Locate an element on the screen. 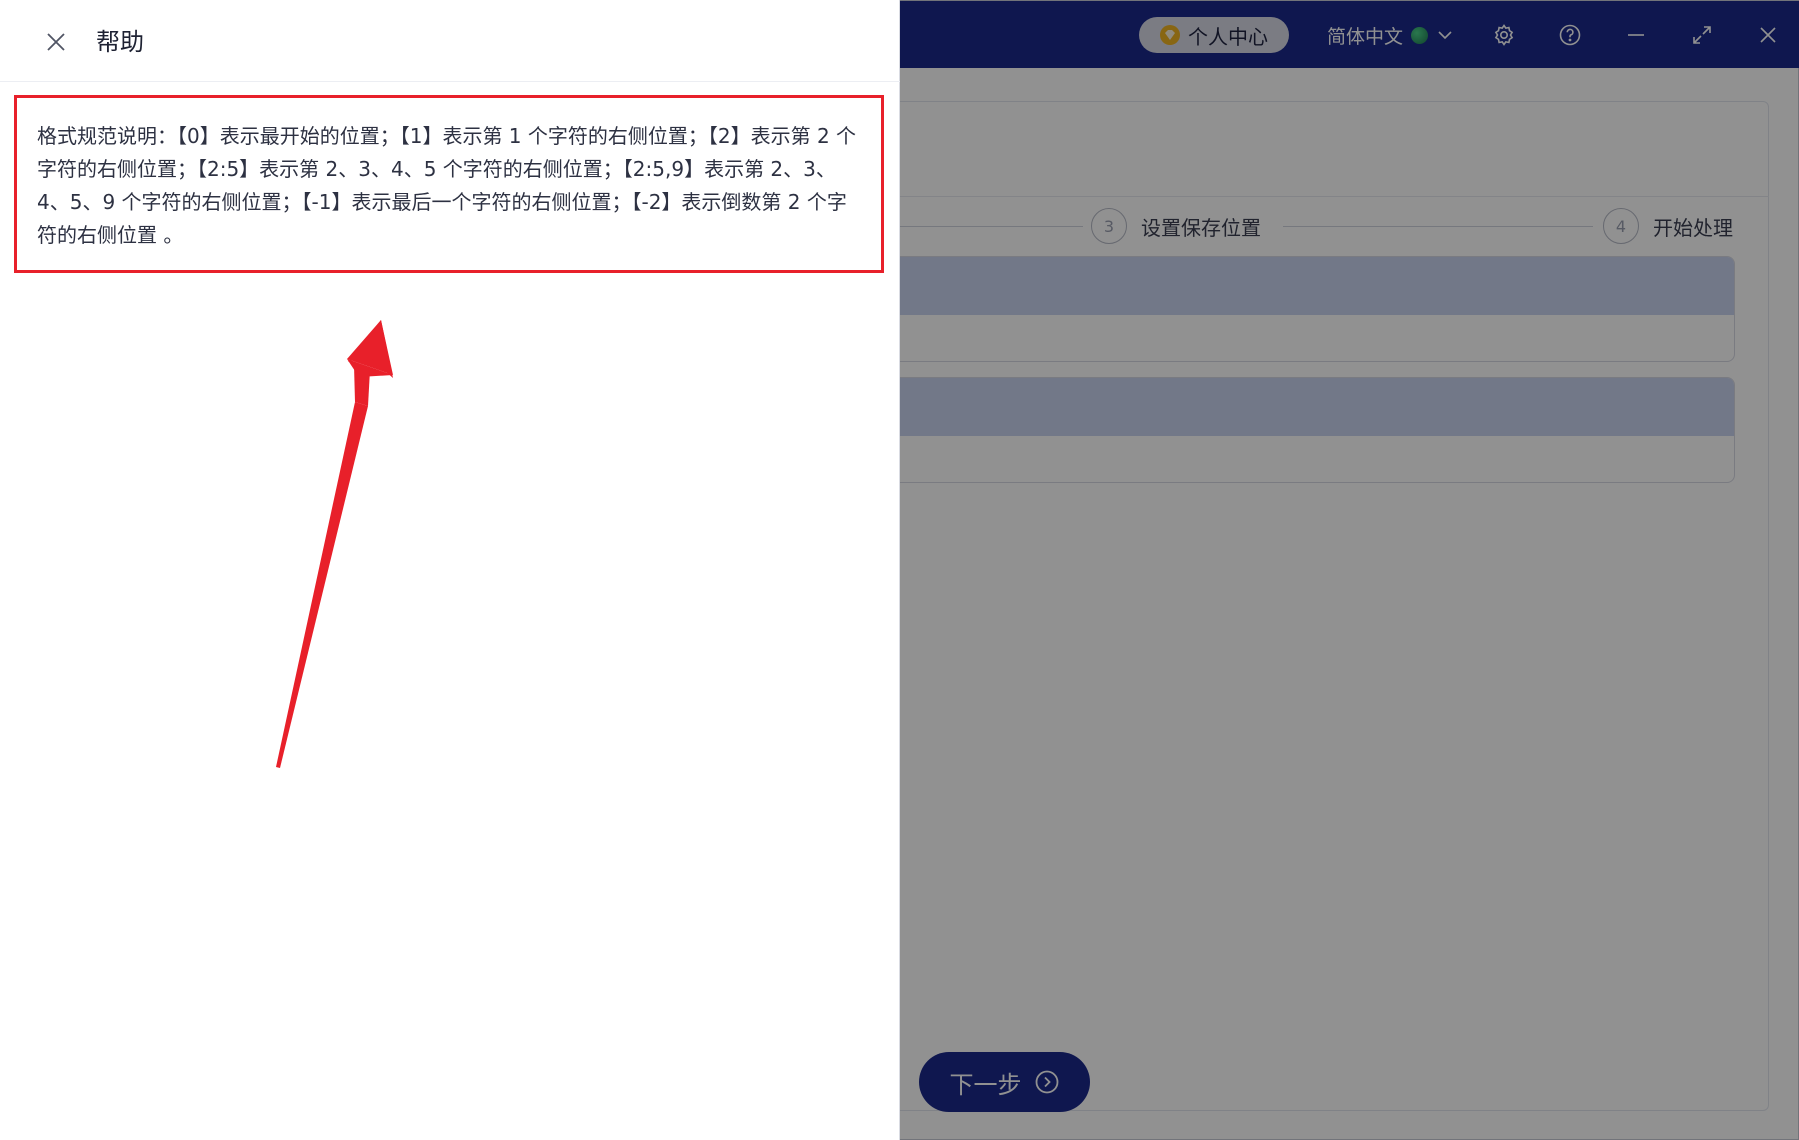 This screenshot has height=1140, width=1799. red-arrow-annotation is located at coordinates (334, 544).